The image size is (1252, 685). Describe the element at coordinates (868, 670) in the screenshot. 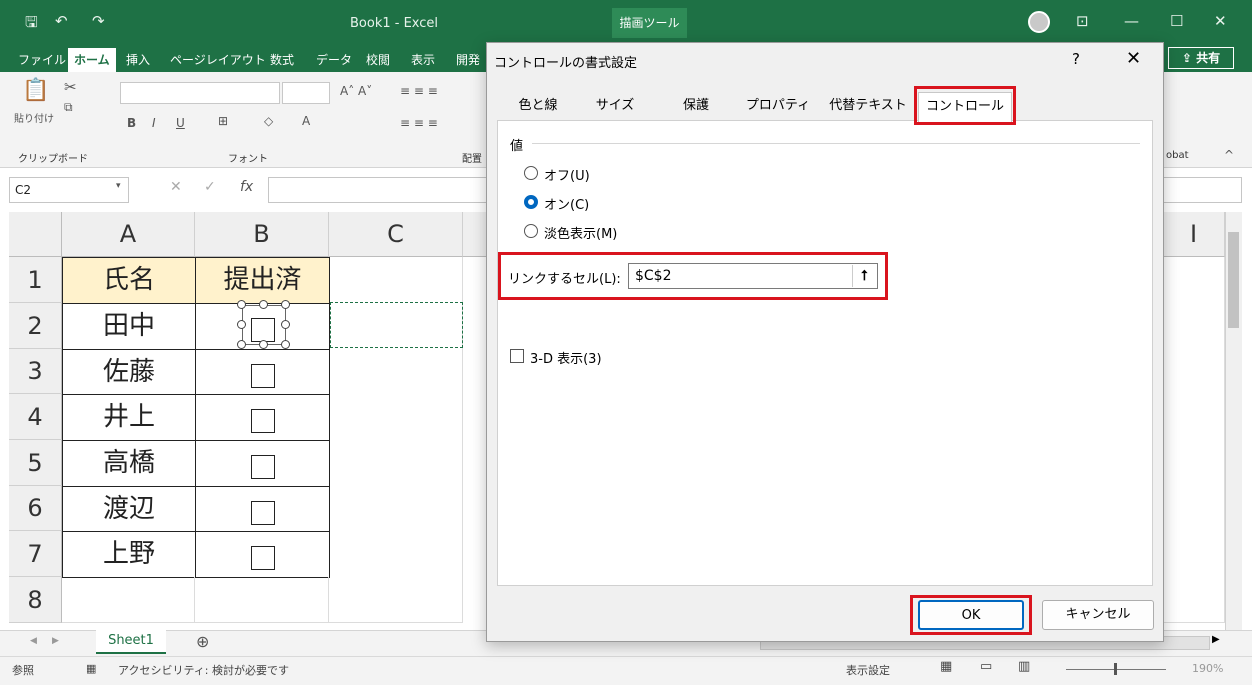

I see `display-settings: 表示設定` at that location.